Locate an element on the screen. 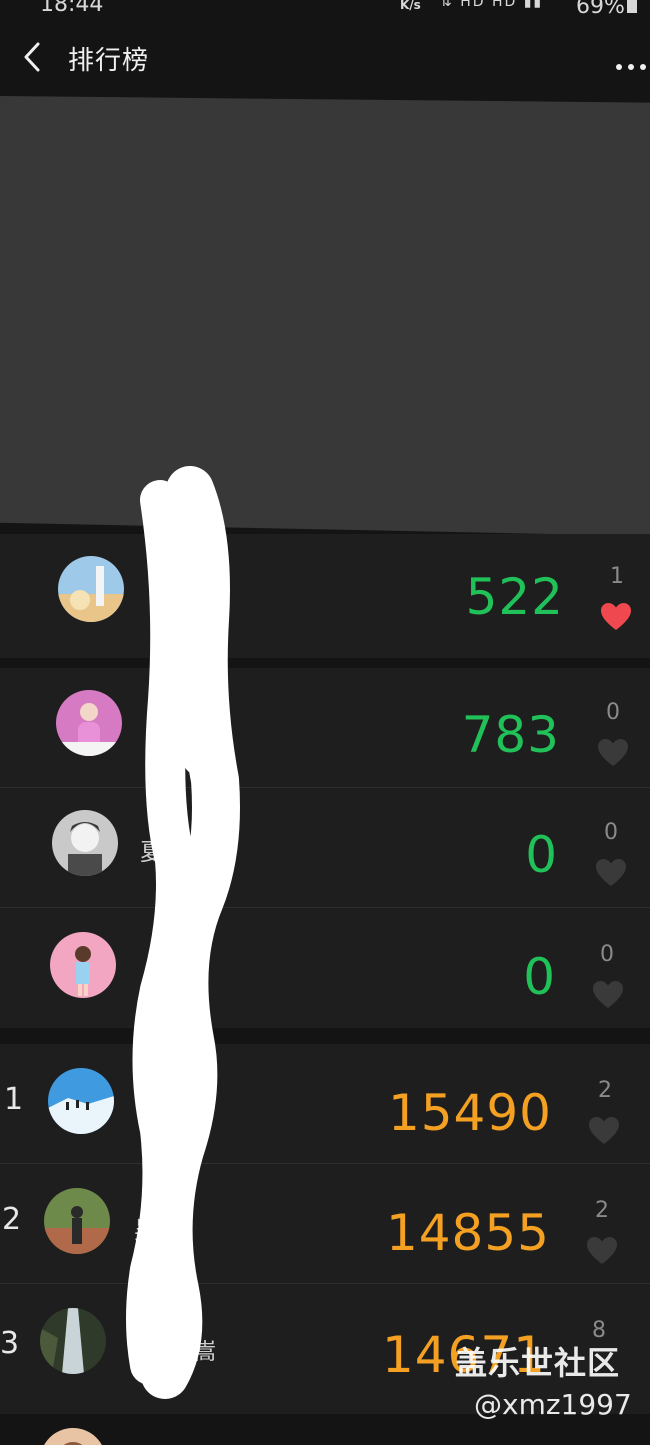  battery-level: 69% is located at coordinates (606, 9).